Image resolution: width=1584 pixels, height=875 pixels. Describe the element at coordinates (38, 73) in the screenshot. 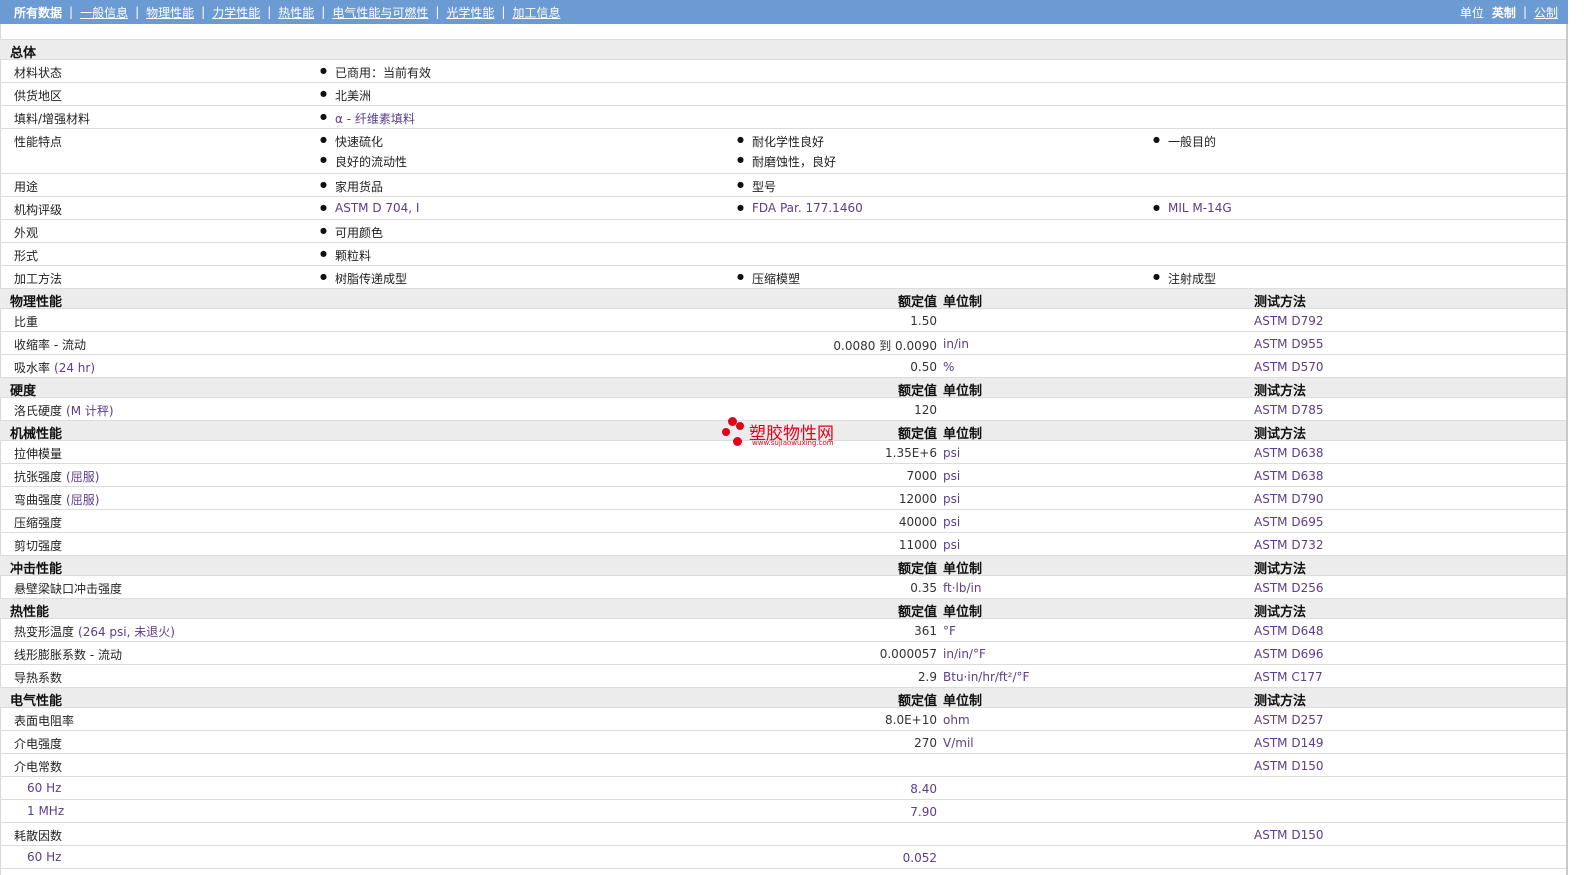

I see `row-label: 材料状态` at that location.